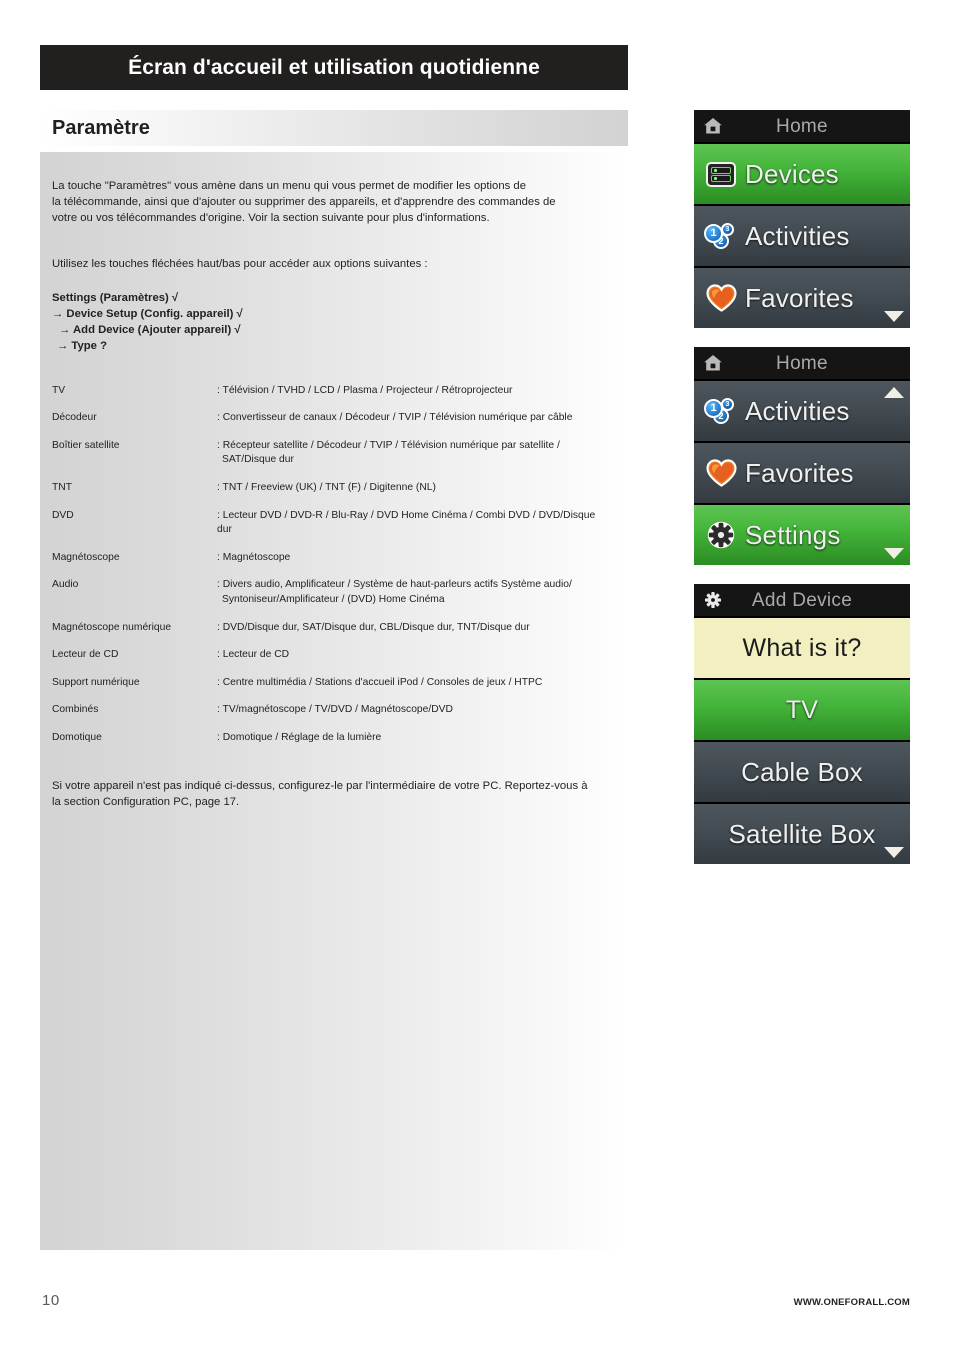 Image resolution: width=954 pixels, height=1350 pixels. What do you see at coordinates (63, 515) in the screenshot?
I see `device-name: DVD` at bounding box center [63, 515].